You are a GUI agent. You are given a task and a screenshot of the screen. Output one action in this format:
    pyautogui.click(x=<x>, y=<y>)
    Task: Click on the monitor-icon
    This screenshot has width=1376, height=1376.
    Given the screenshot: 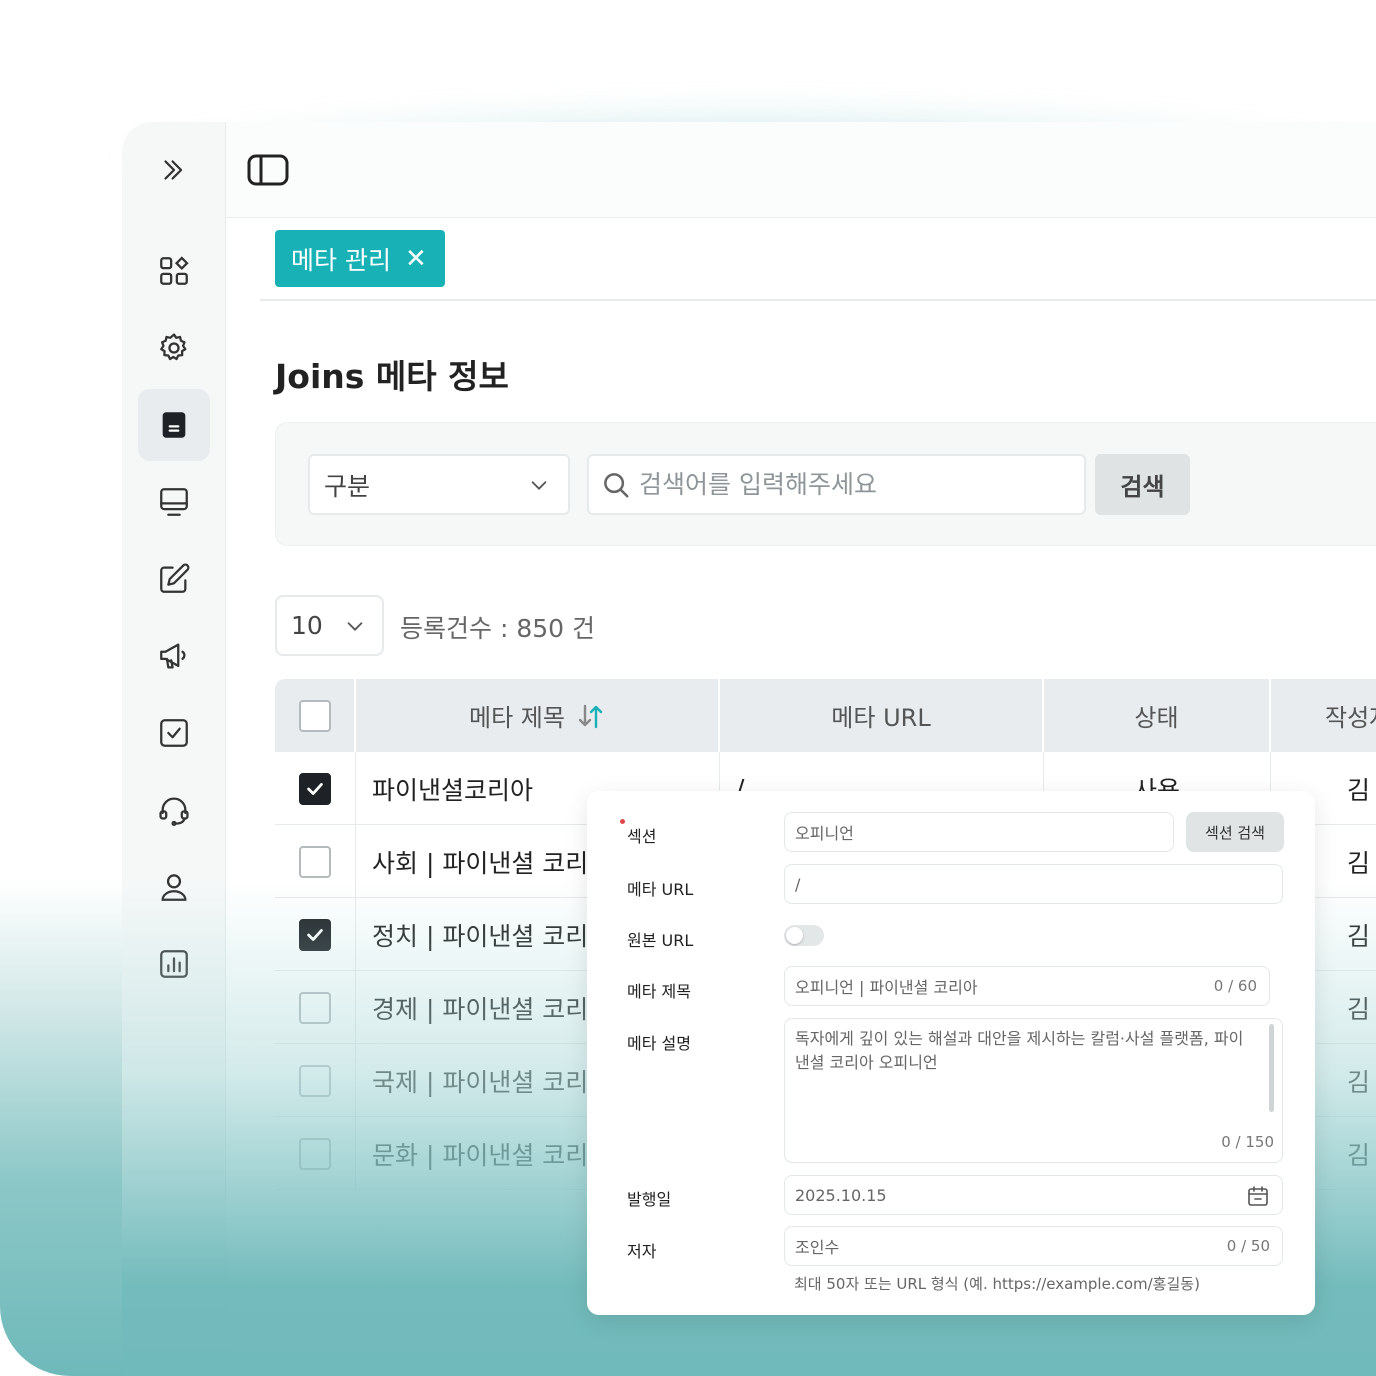 What is the action you would take?
    pyautogui.click(x=174, y=502)
    